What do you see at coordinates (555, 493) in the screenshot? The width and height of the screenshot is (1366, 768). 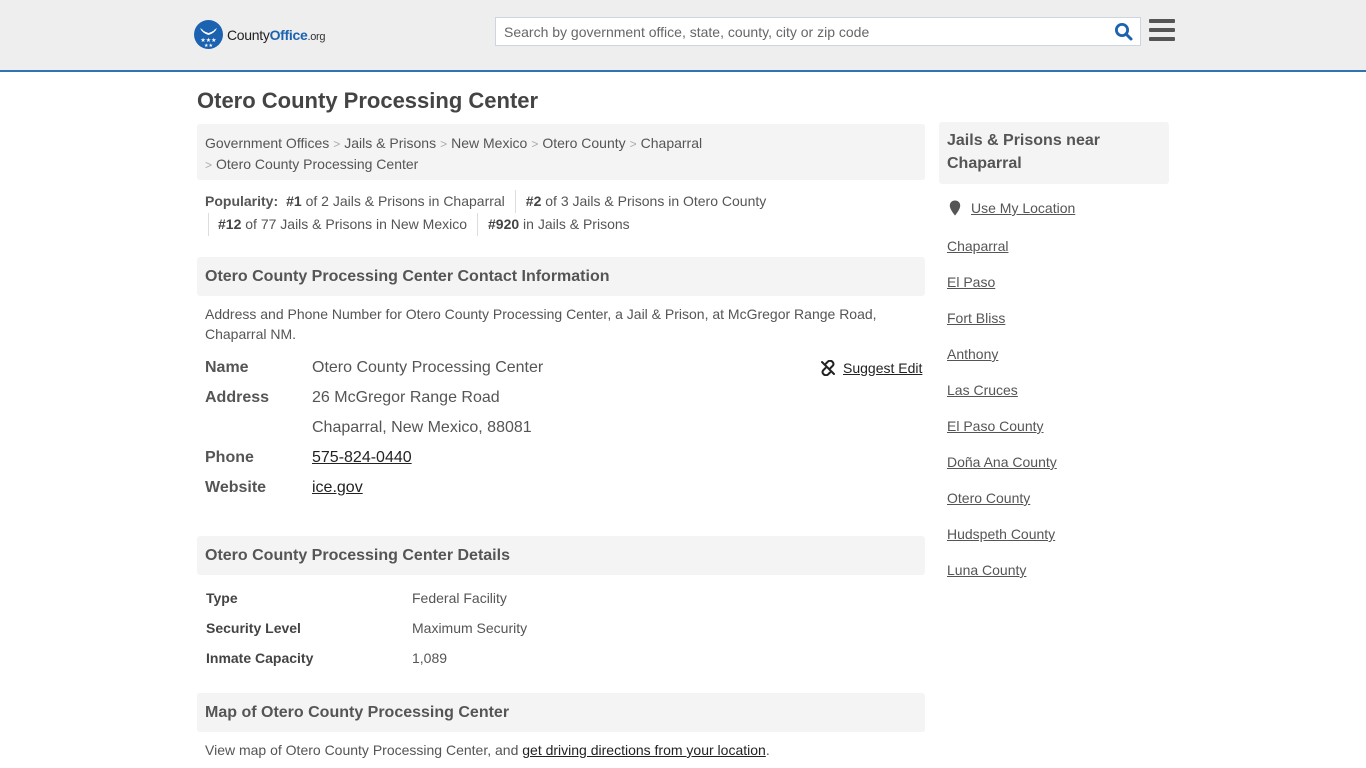 I see `website-row: Website ice.gov` at bounding box center [555, 493].